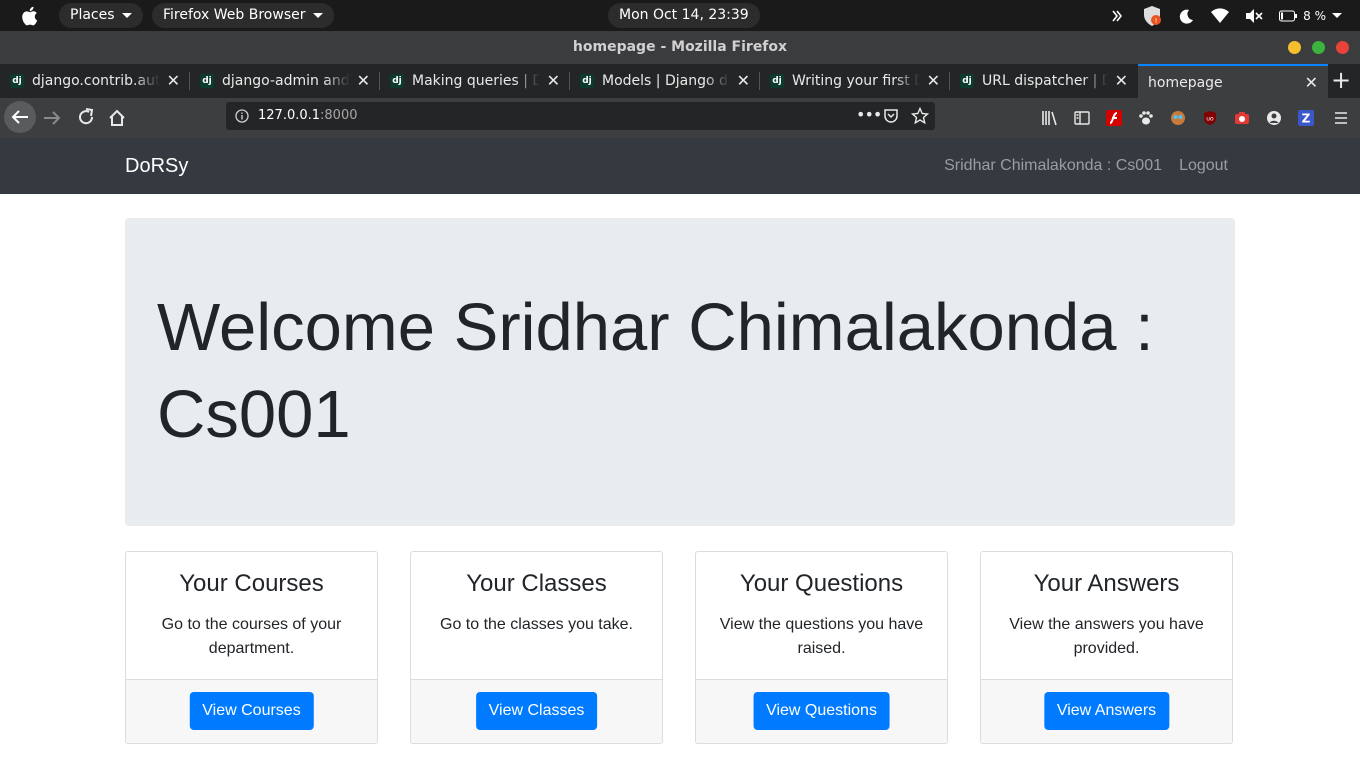 This screenshot has width=1360, height=768. Describe the element at coordinates (1106, 583) in the screenshot. I see `card-title: Your Answers` at that location.